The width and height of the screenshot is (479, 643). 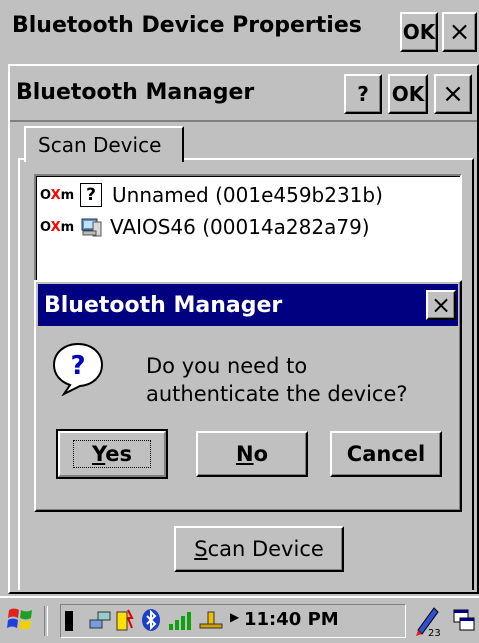 I want to click on dialog-message-line-2: authenticate the device?, so click(x=277, y=394).